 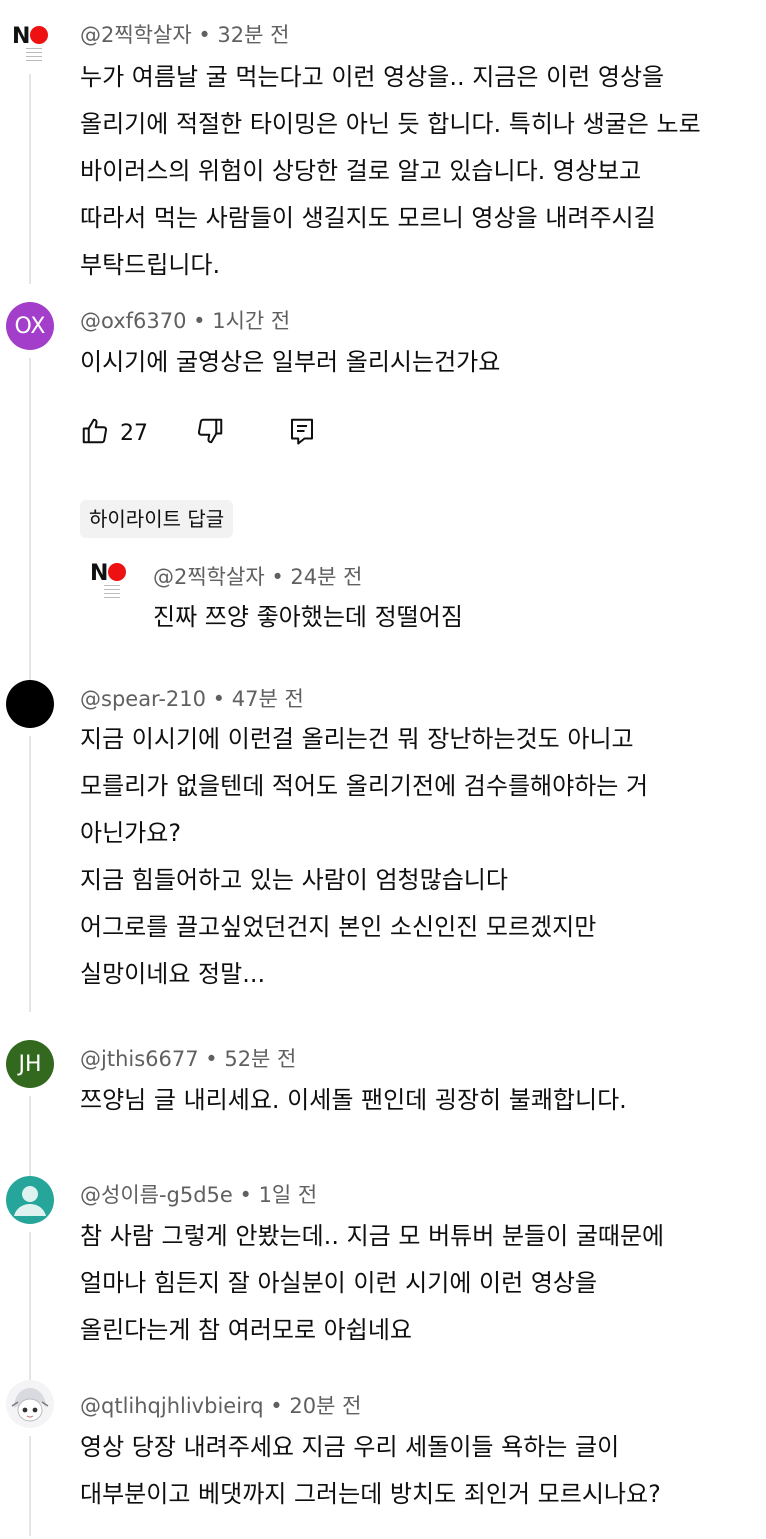 I want to click on reply-avatar: N, so click(x=106, y=577).